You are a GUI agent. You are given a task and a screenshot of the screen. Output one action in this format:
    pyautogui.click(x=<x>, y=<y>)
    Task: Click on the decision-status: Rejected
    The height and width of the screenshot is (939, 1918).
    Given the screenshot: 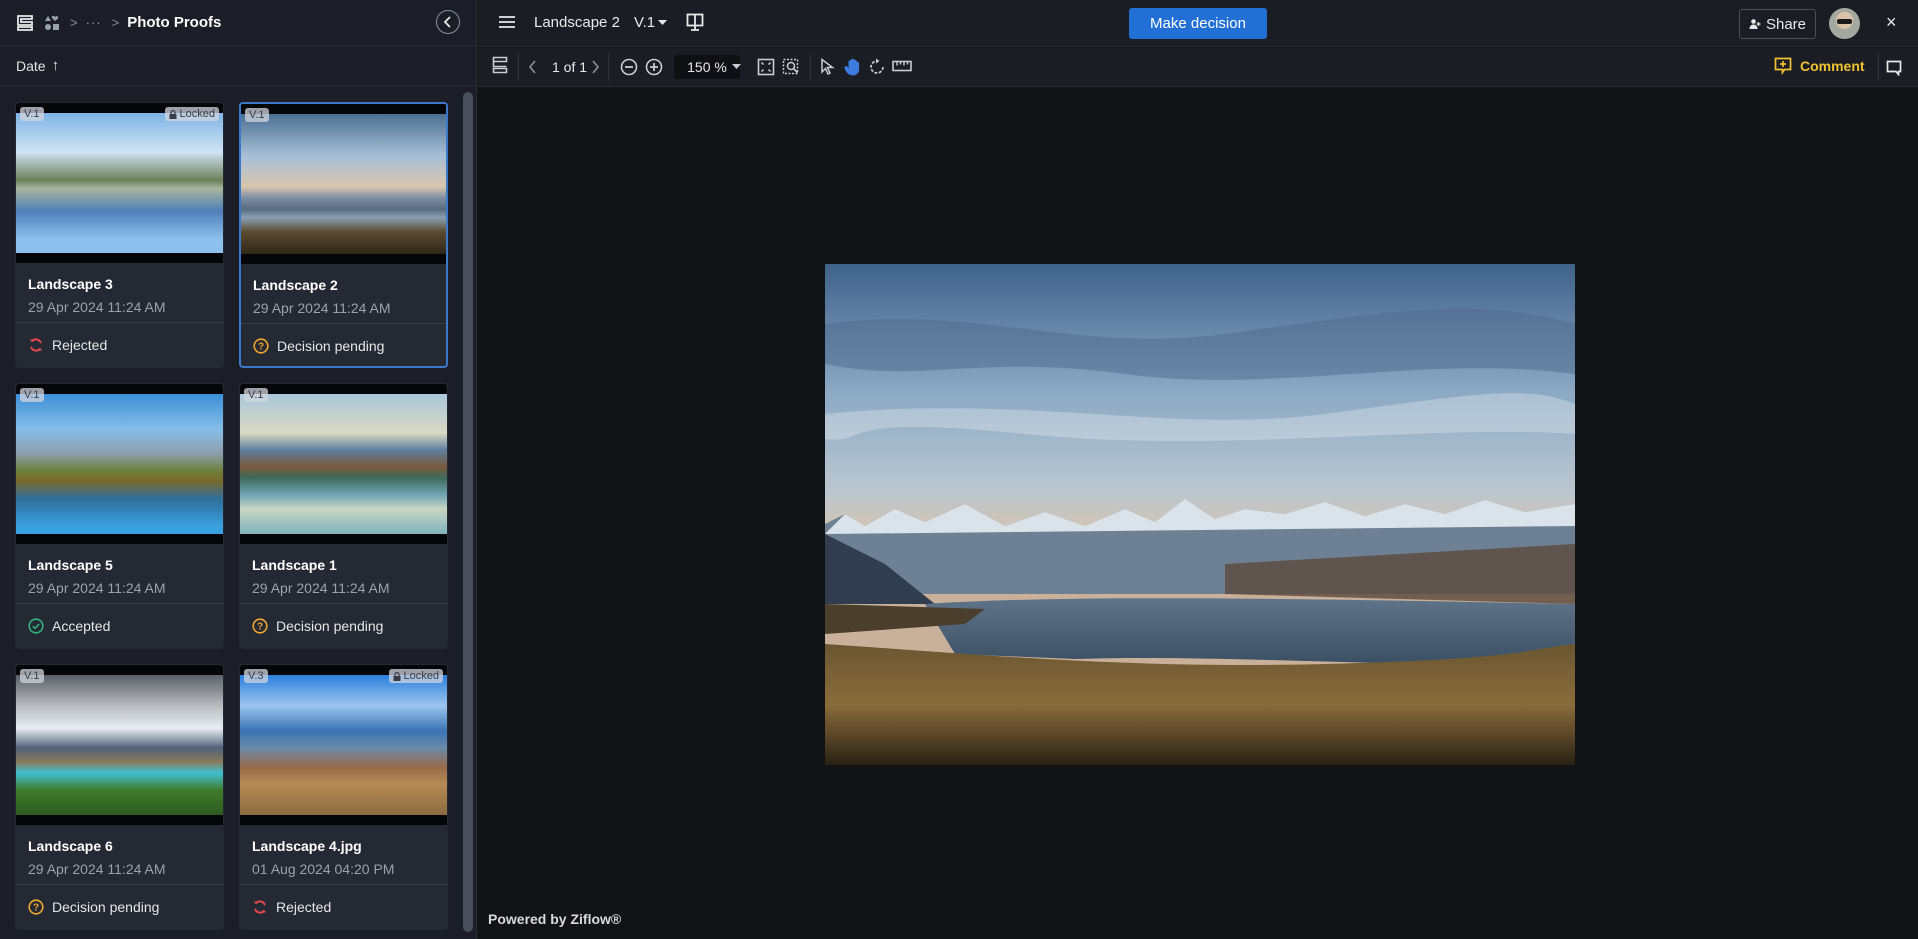 What is the action you would take?
    pyautogui.click(x=343, y=907)
    